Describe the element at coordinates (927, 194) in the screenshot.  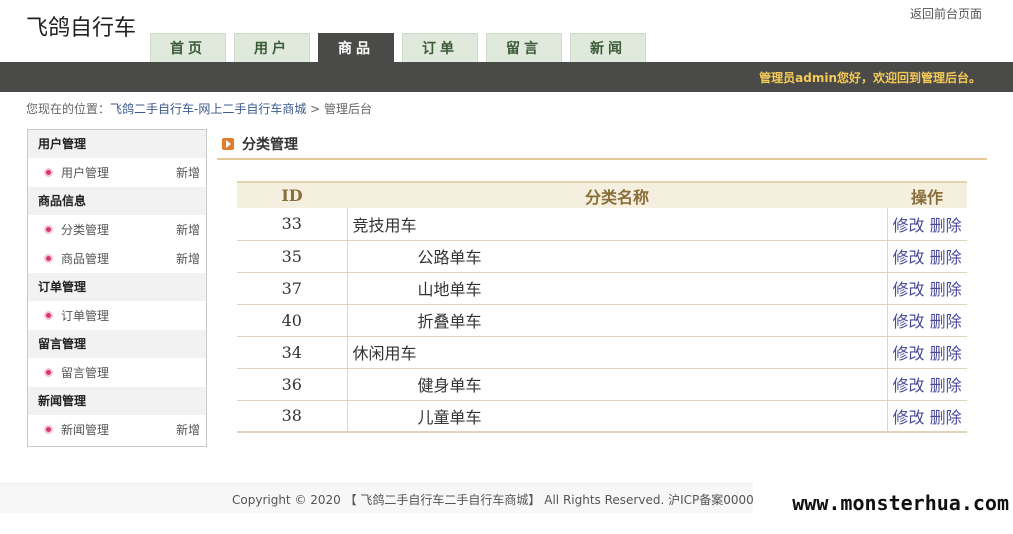
I see `header-ops: 操作` at that location.